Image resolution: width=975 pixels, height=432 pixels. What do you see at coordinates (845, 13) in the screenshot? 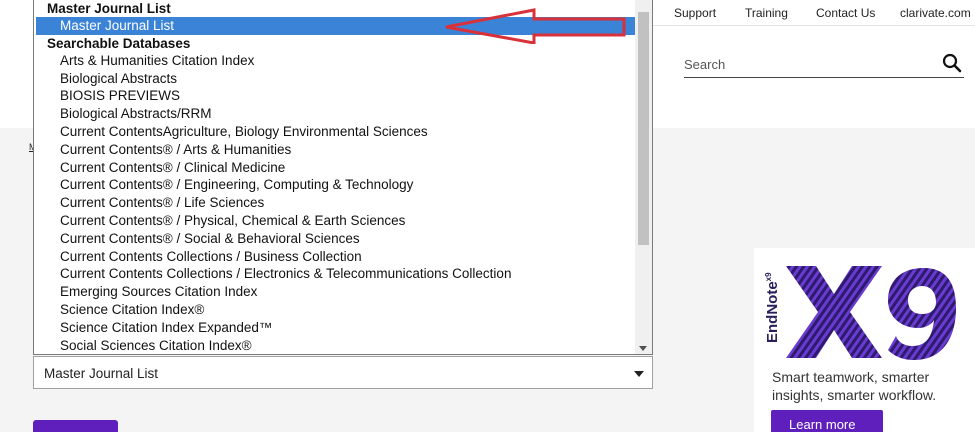
I see `nav-contact-link: Contact Us` at bounding box center [845, 13].